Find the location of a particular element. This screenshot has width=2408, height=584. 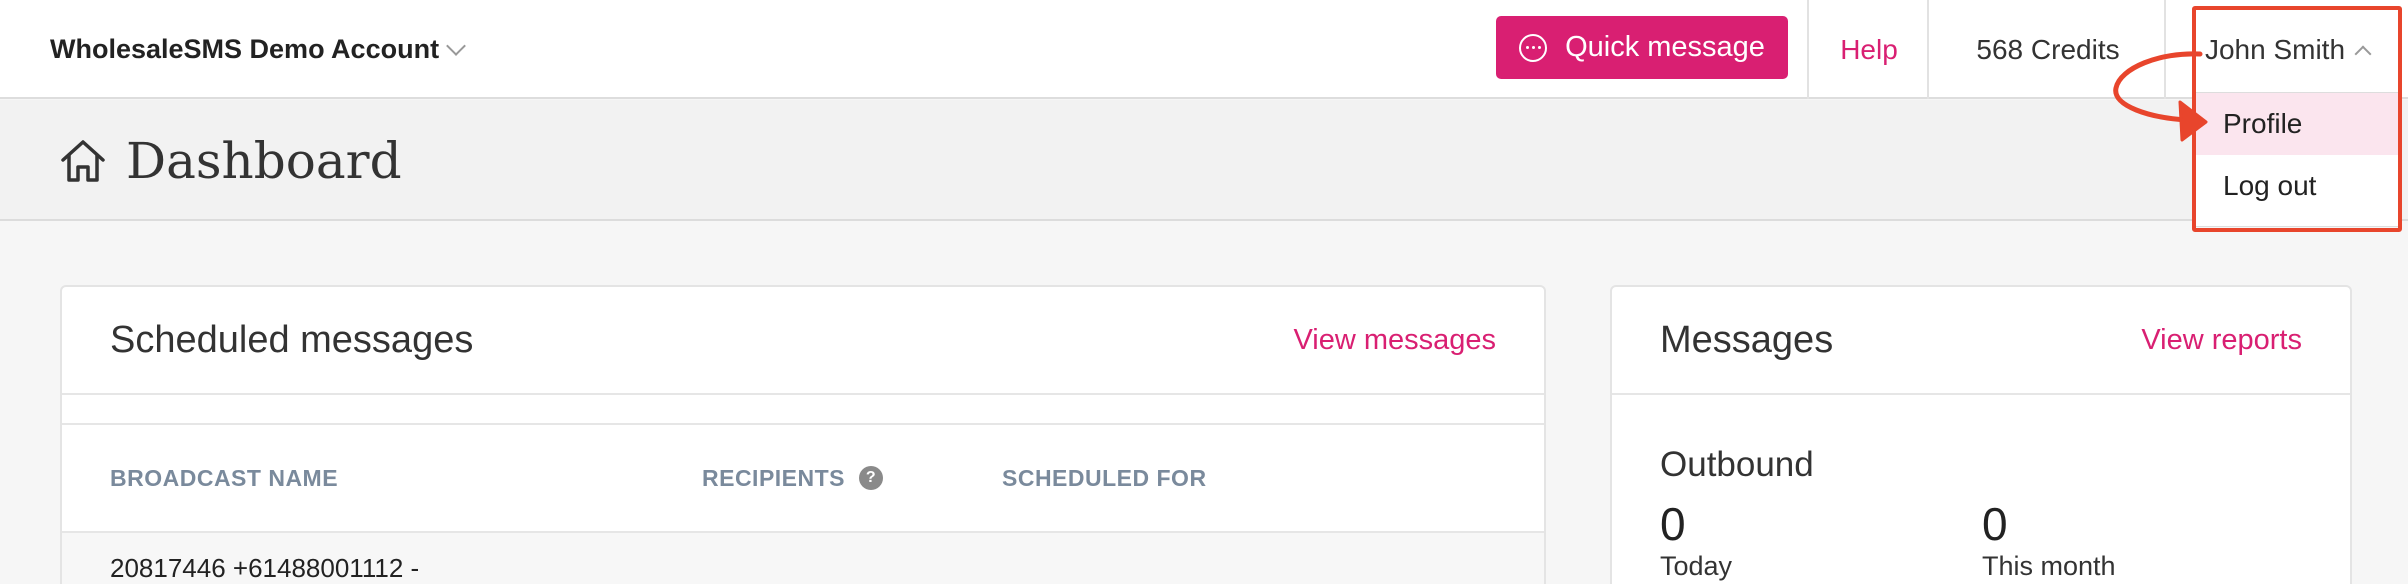

column-header-scheduled-for: SCHEDULED FOR is located at coordinates (1104, 477).